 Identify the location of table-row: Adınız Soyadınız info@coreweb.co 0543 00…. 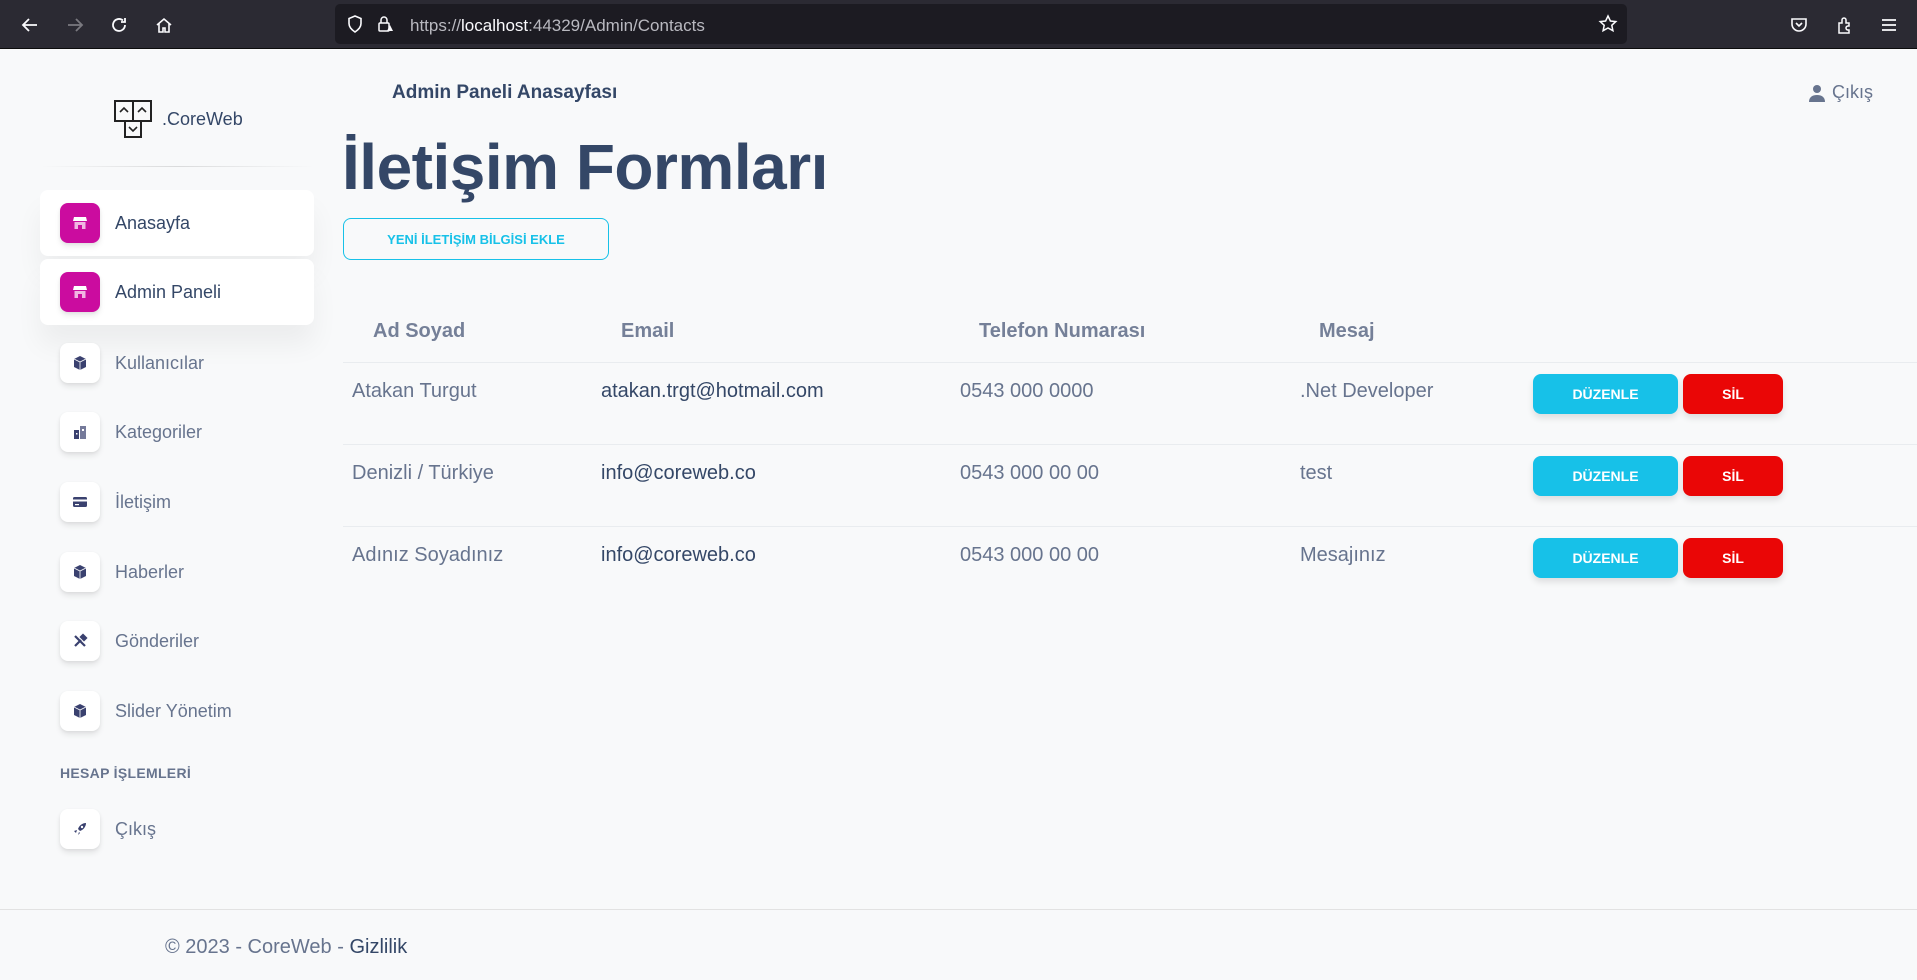
(1130, 568).